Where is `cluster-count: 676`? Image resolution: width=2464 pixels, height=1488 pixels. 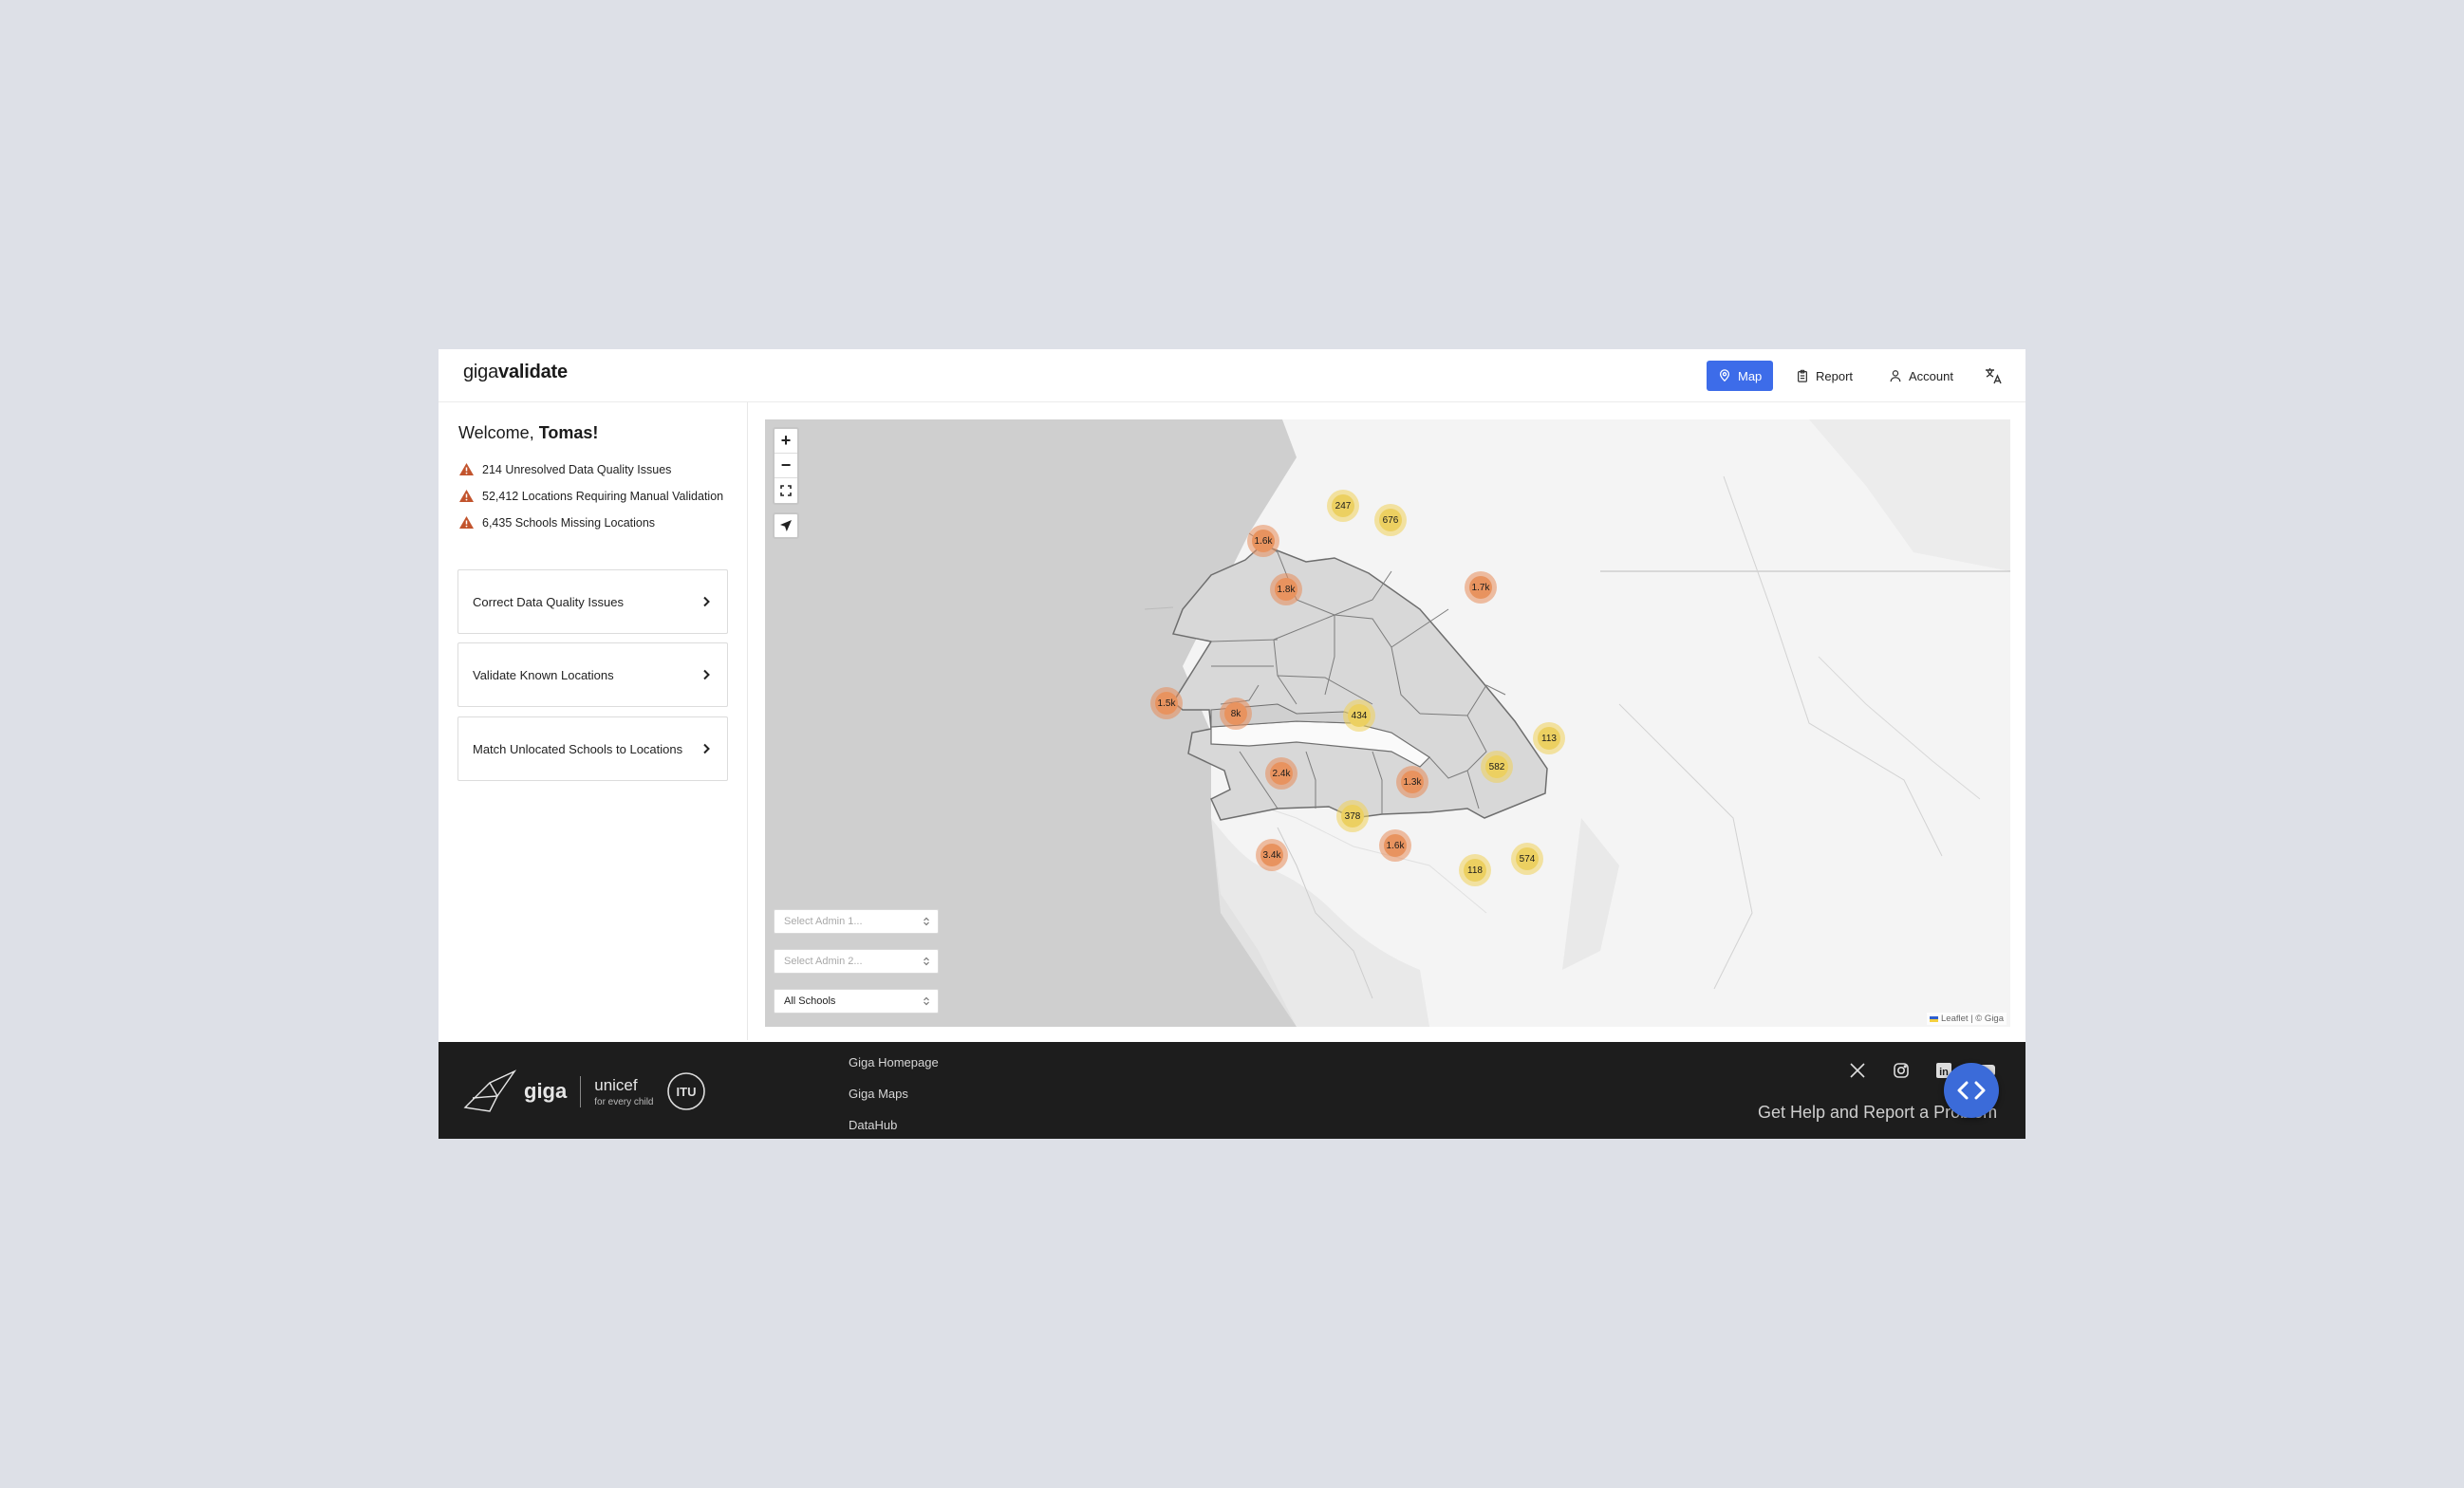 cluster-count: 676 is located at coordinates (1391, 520).